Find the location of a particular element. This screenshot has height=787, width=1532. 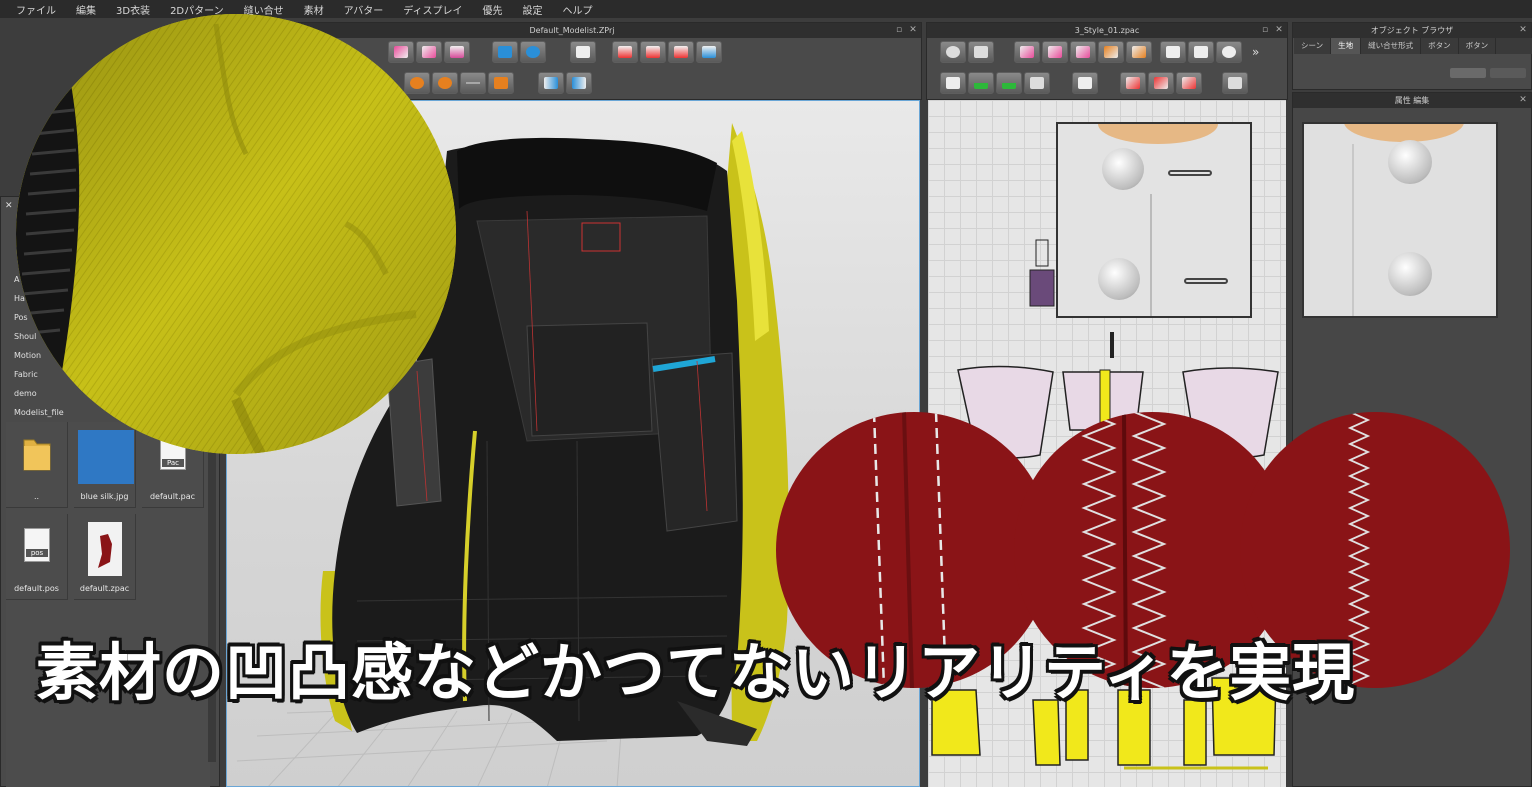

file-name: default.pos is located at coordinates (36, 588).